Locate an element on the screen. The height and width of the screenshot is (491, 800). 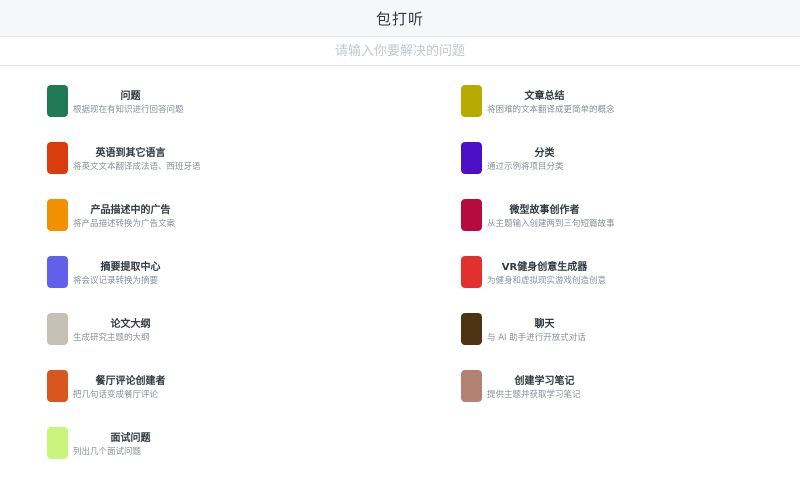
prompt-description: 把几句话变成餐厅评论 is located at coordinates (116, 395).